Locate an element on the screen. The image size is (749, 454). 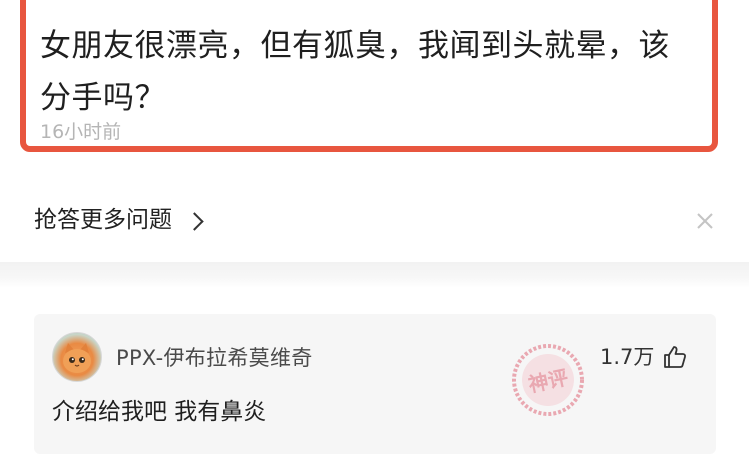
comment-text: 介绍给我吧 我有鼻炎 is located at coordinates (159, 412).